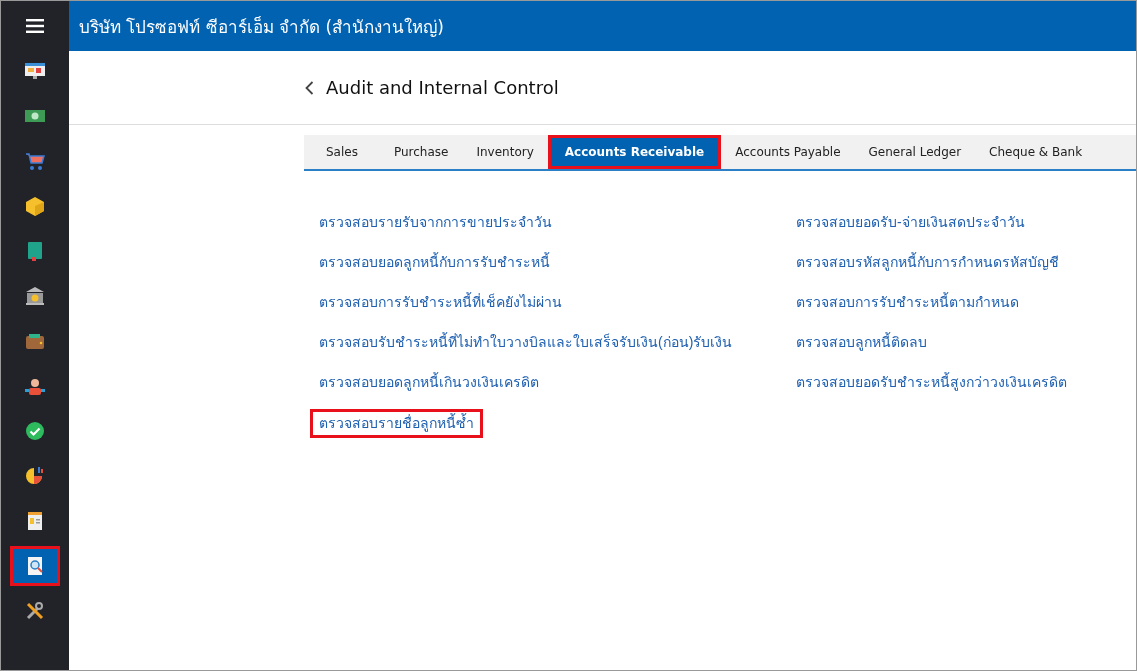  I want to click on tools-icon, so click(35, 611).